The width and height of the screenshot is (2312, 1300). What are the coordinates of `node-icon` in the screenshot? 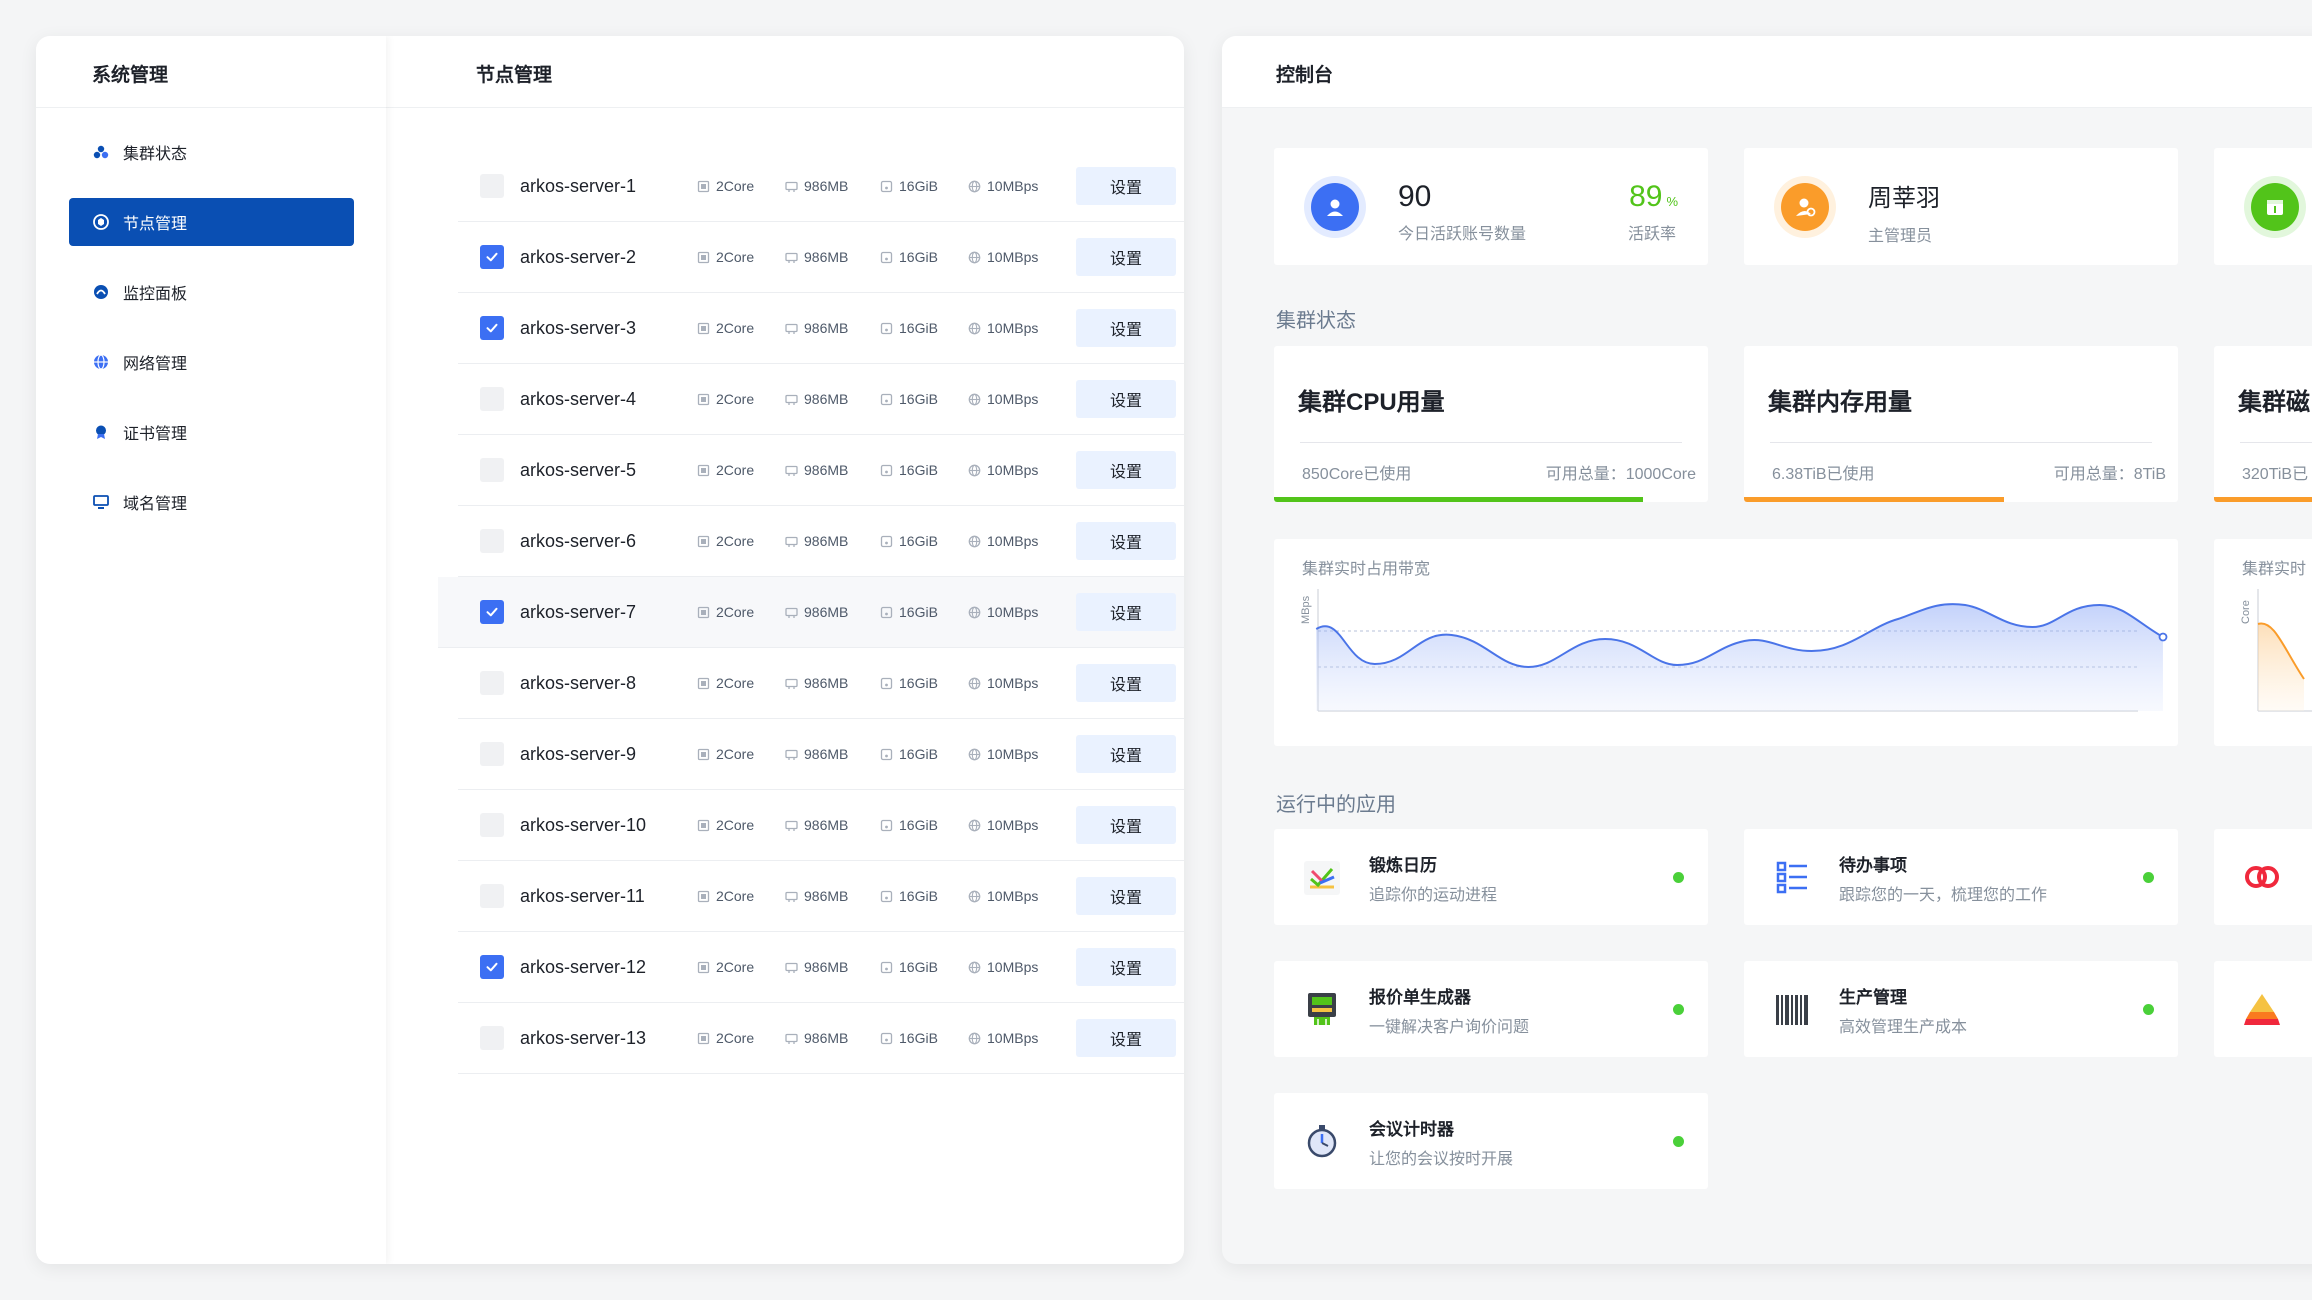 It's located at (101, 222).